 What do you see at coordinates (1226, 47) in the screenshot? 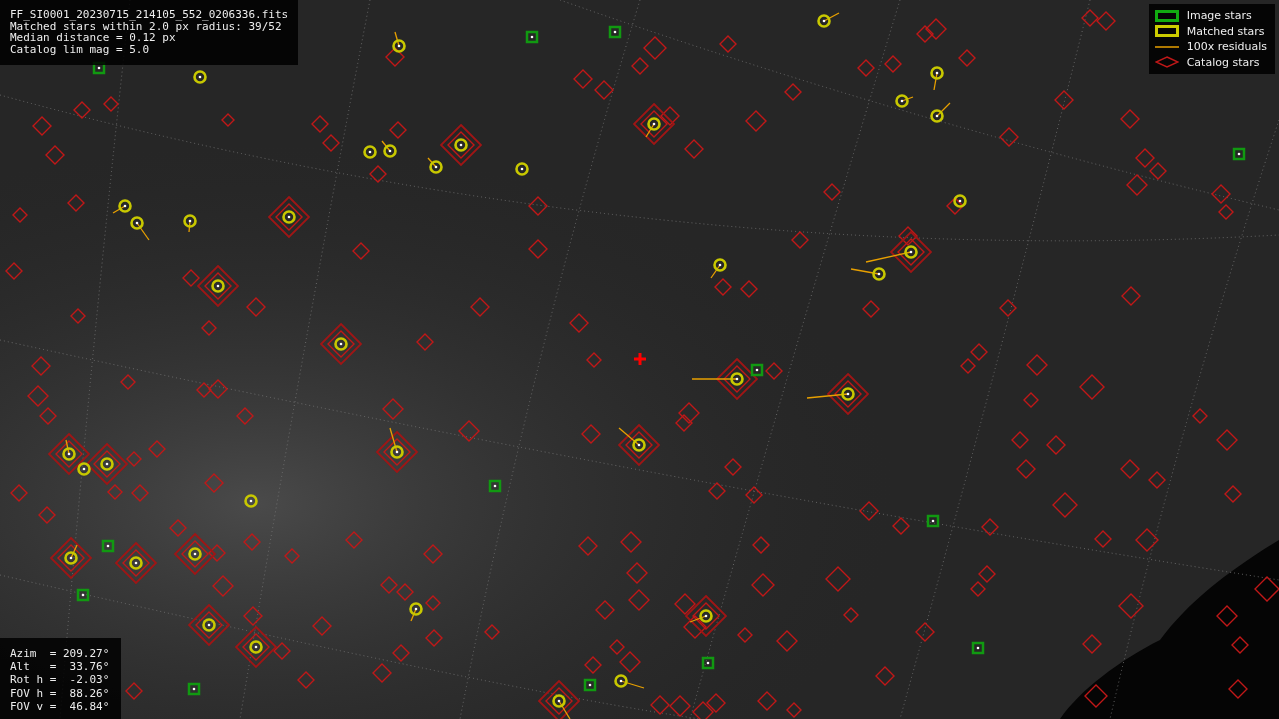
I see `legend-label: 100x residuals` at bounding box center [1226, 47].